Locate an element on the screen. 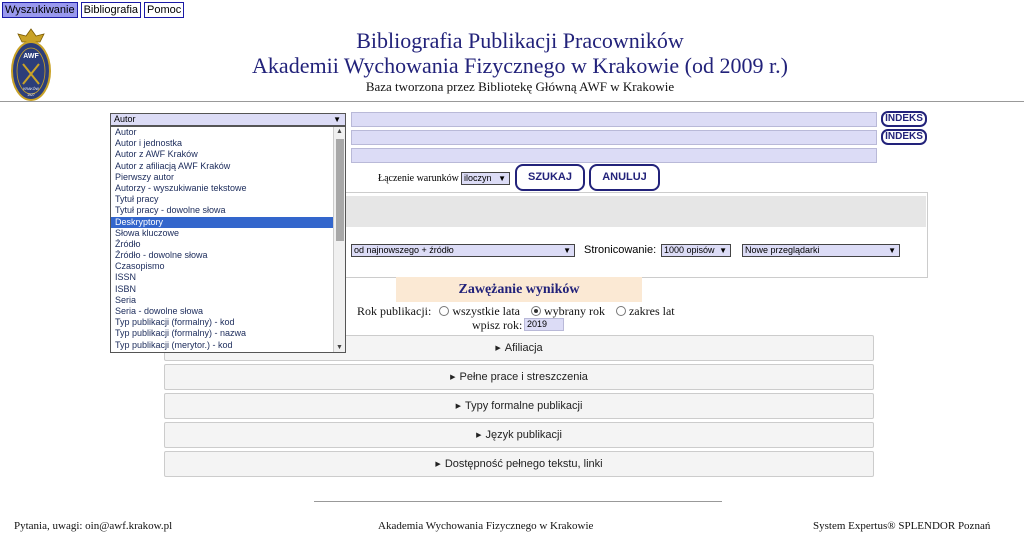  scroll-down-icon: ▼ is located at coordinates (339, 347).